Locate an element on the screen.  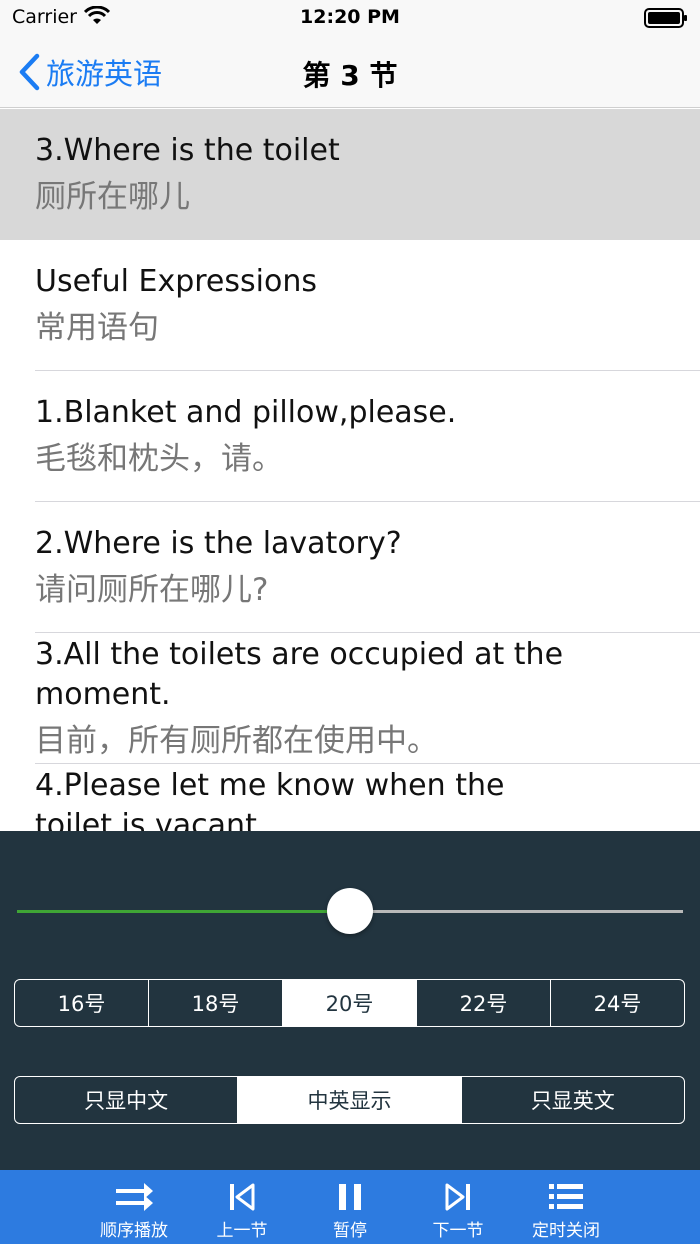
list-item: 1.Blanket and pillow,please. 毛毯和枕头，请。 is located at coordinates (350, 436).